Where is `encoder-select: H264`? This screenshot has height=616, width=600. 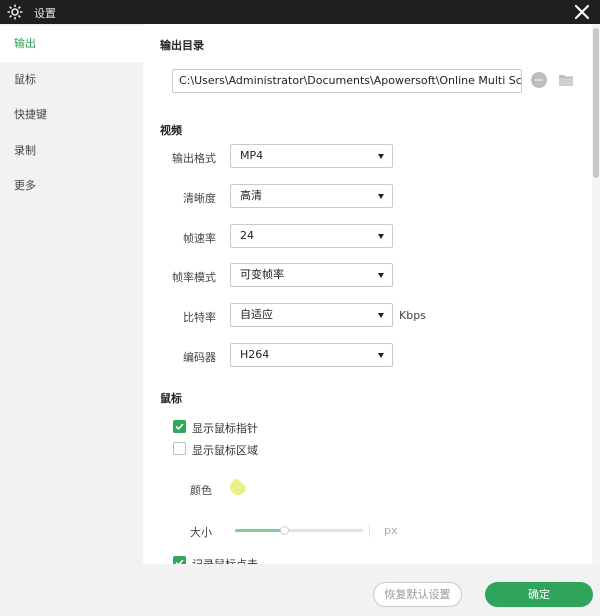 encoder-select: H264 is located at coordinates (311, 355).